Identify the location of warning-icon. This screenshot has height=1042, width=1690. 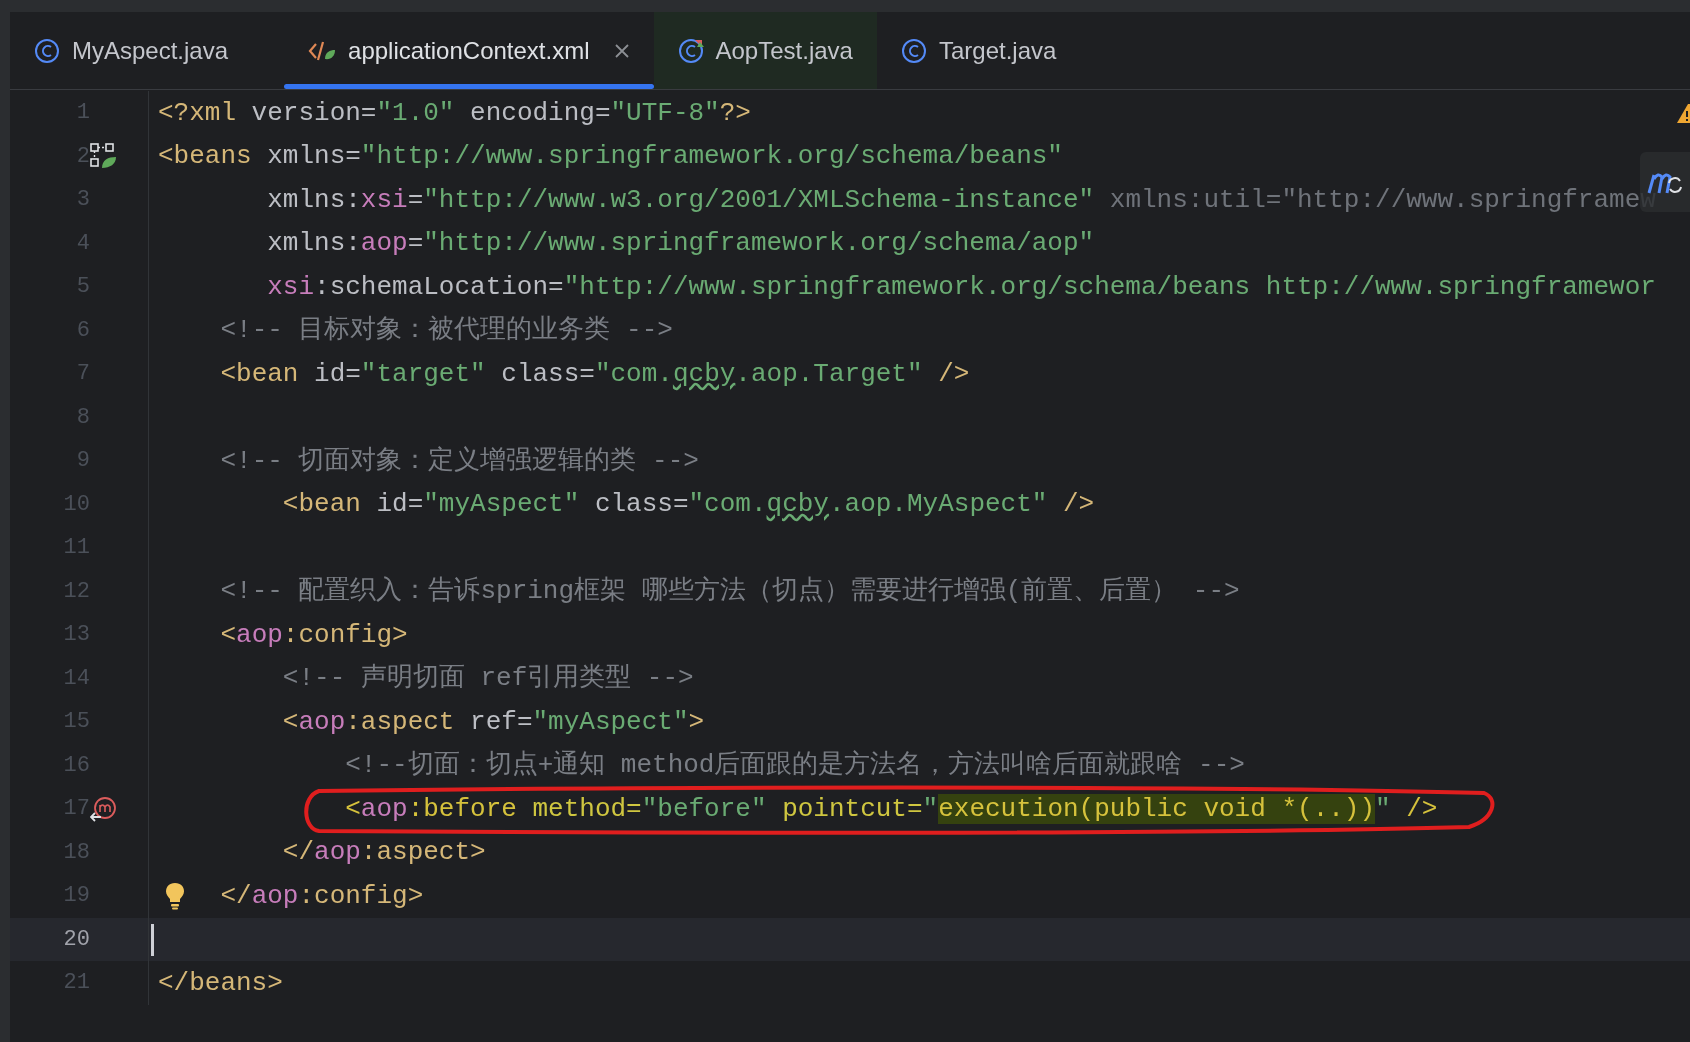
(1683, 114).